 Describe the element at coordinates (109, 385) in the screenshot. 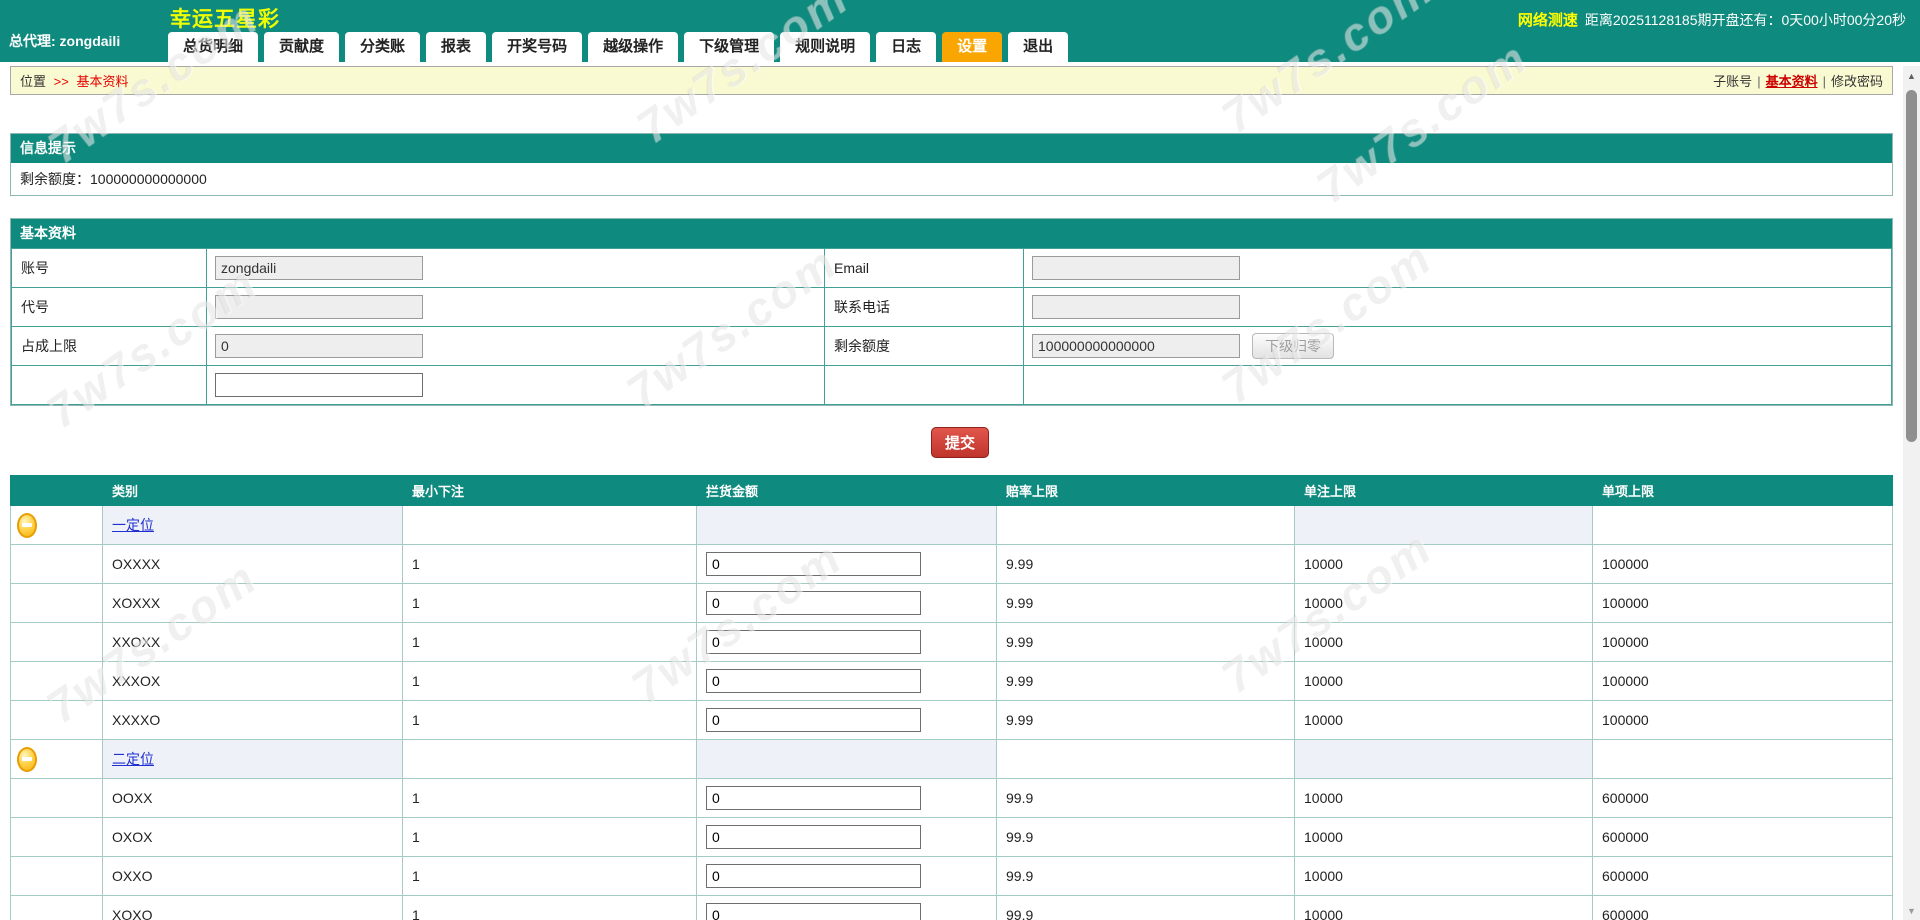

I see `extra-label` at that location.